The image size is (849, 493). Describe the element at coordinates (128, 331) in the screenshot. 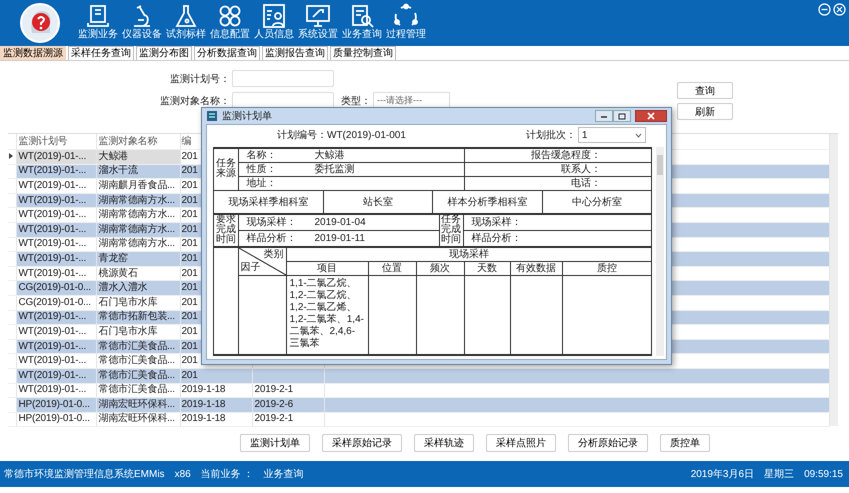

I see `table-cell: 石门皂市水库` at that location.